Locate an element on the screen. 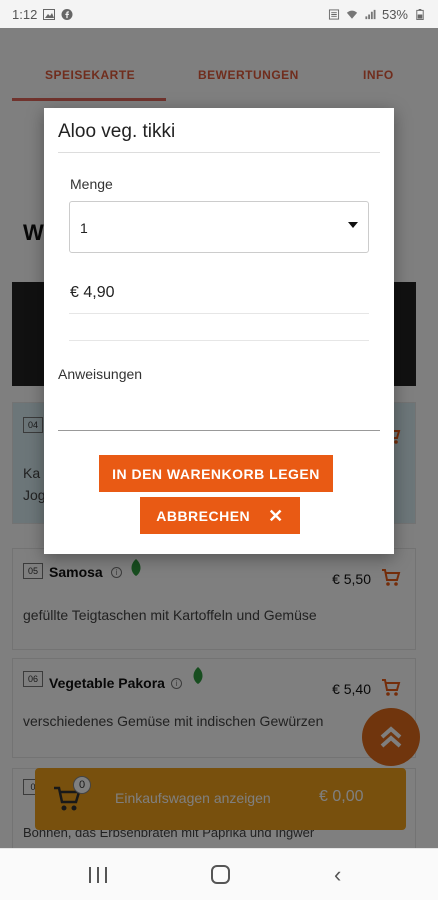  back-icon: ‹ is located at coordinates (337, 875).